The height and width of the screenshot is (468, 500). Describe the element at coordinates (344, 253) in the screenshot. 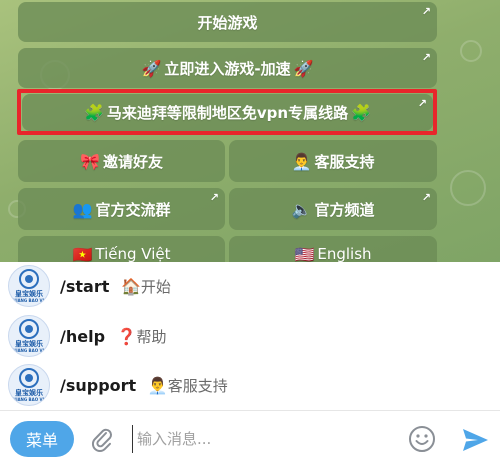

I see `english-label: English` at that location.